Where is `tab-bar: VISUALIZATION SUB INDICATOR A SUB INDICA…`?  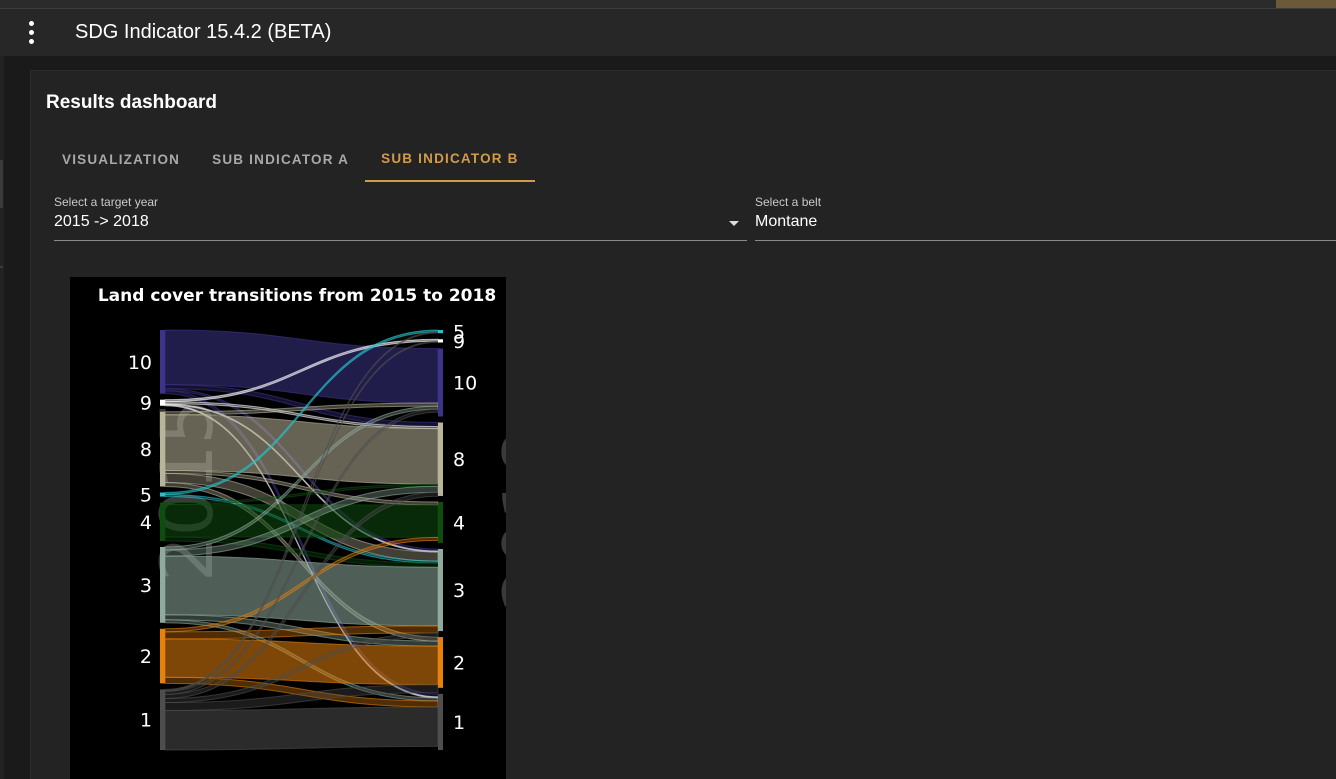 tab-bar: VISUALIZATION SUB INDICATOR A SUB INDICA… is located at coordinates (290, 159).